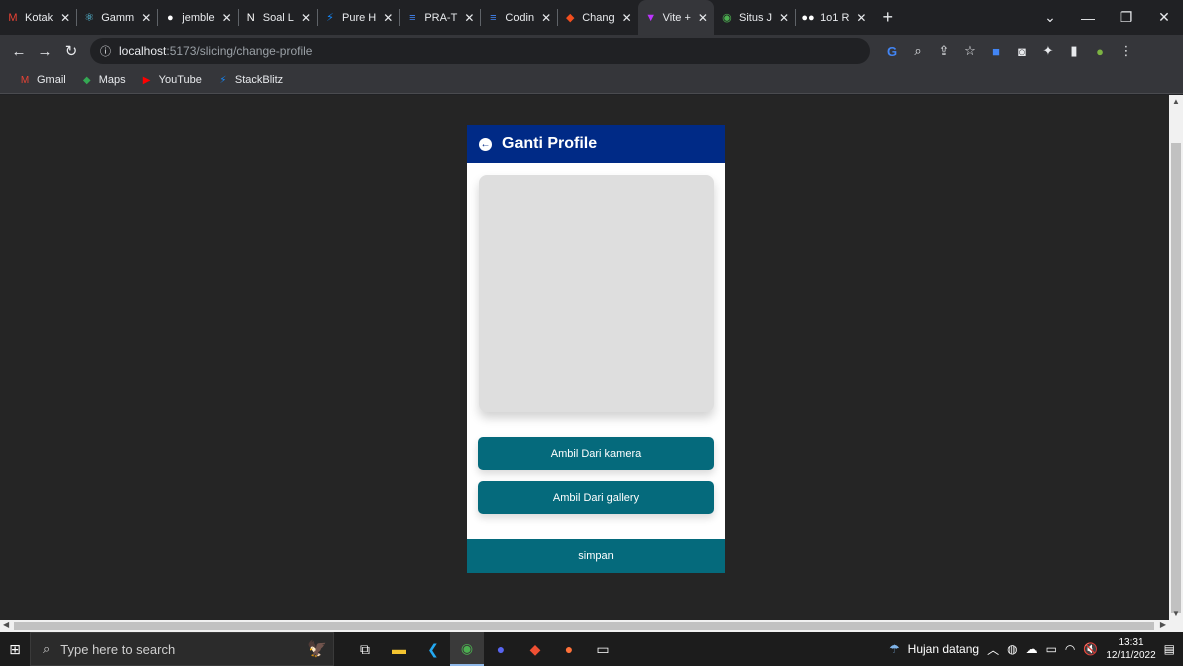 The image size is (1183, 666). I want to click on vertical-scroll-thumb, so click(1176, 378).